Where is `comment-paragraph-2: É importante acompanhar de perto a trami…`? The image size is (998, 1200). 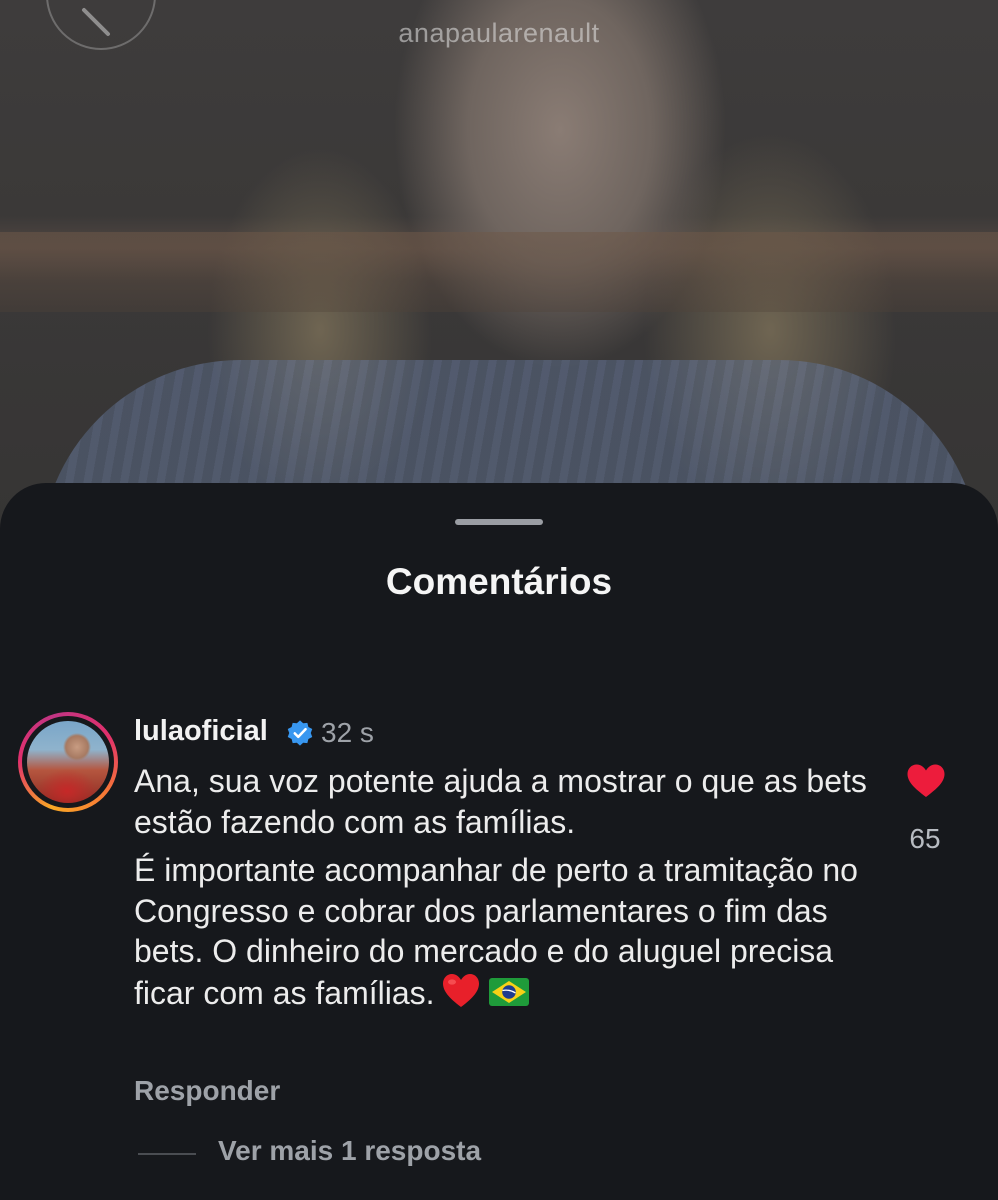 comment-paragraph-2: É importante acompanhar de perto a trami… is located at coordinates (496, 931).